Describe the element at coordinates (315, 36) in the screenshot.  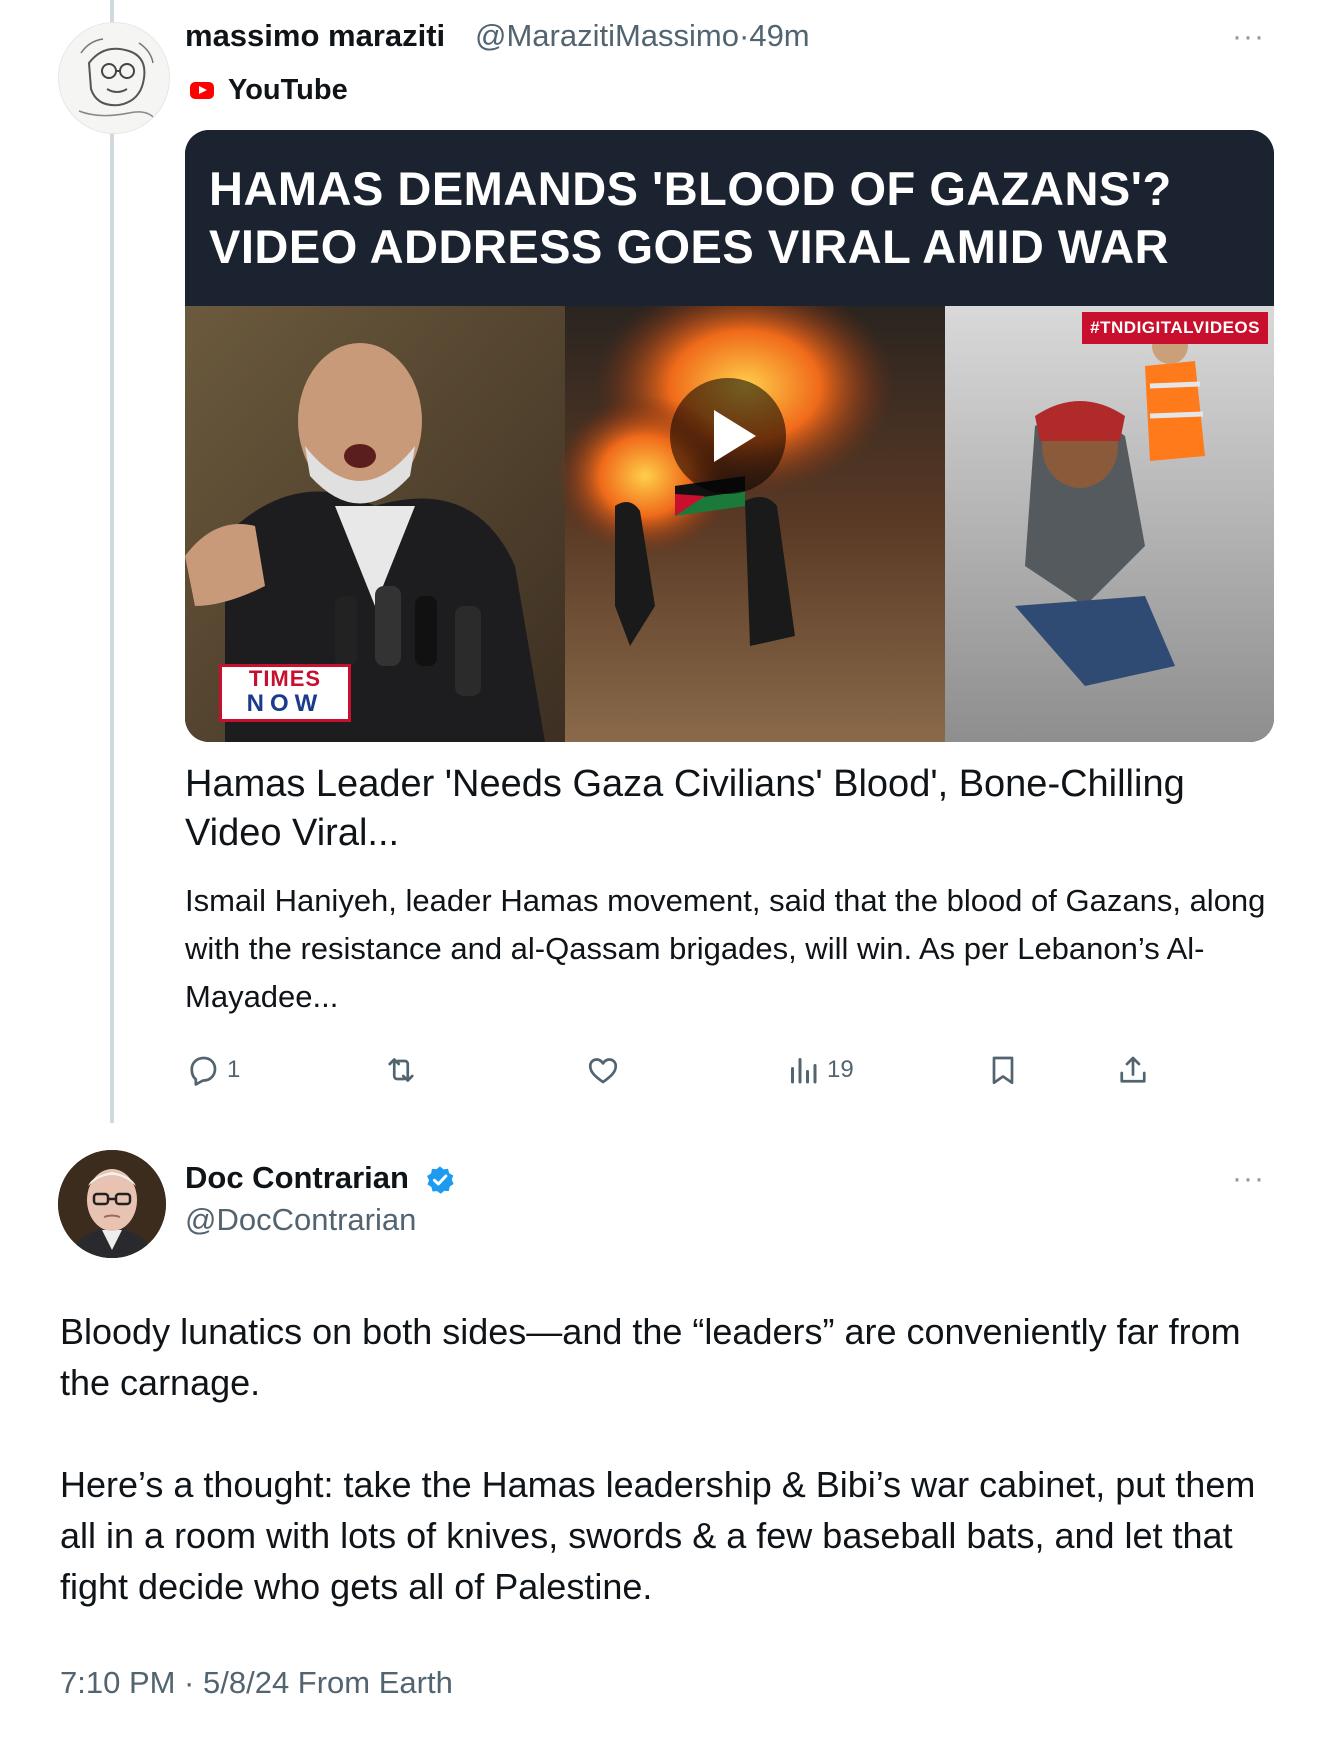
I see `author-name: massimo maraziti` at that location.